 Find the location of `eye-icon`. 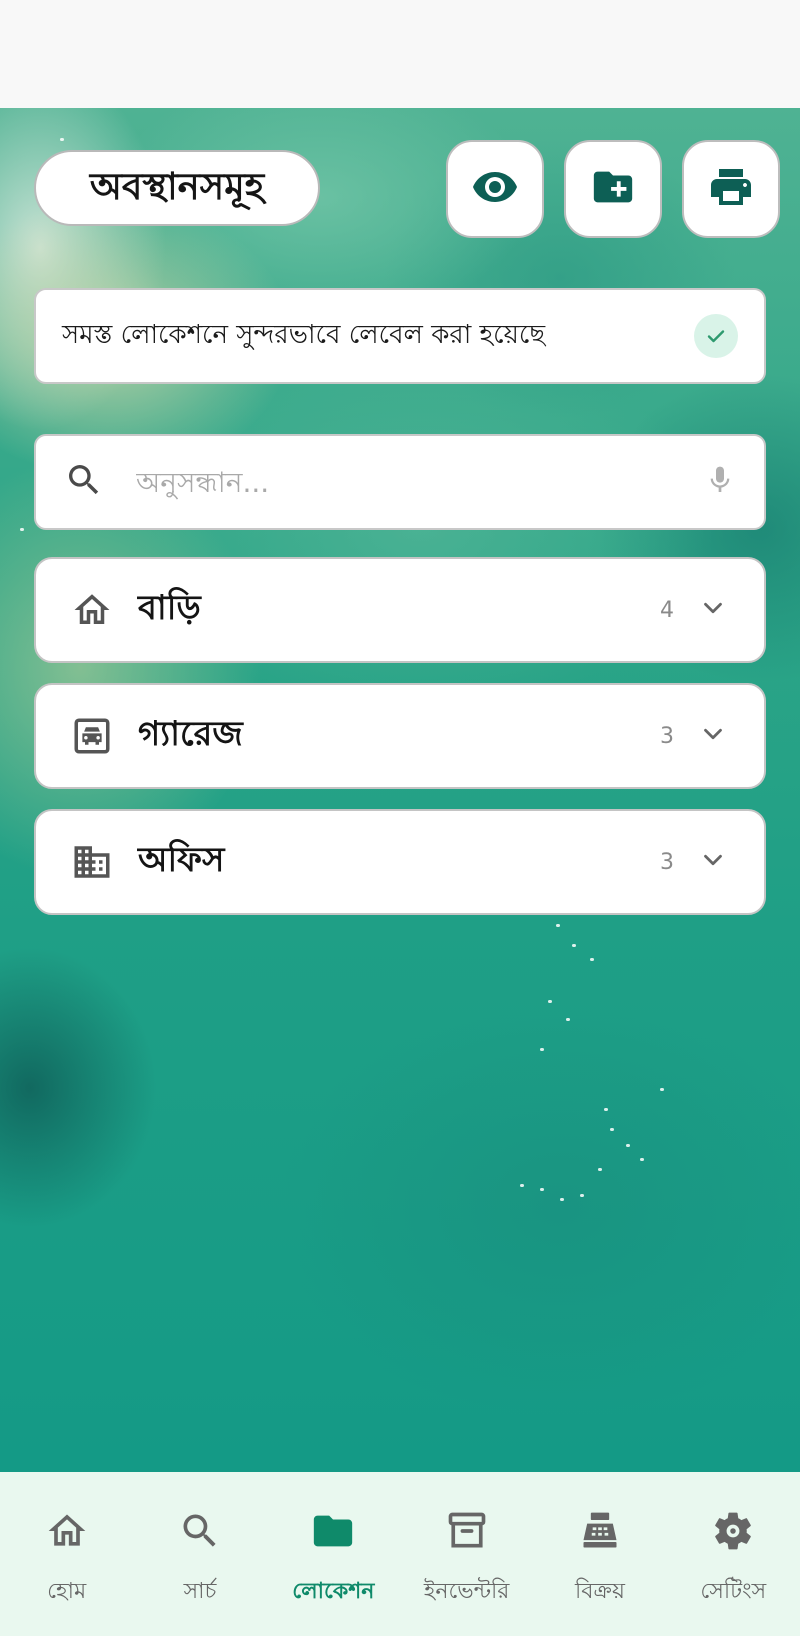

eye-icon is located at coordinates (495, 189).